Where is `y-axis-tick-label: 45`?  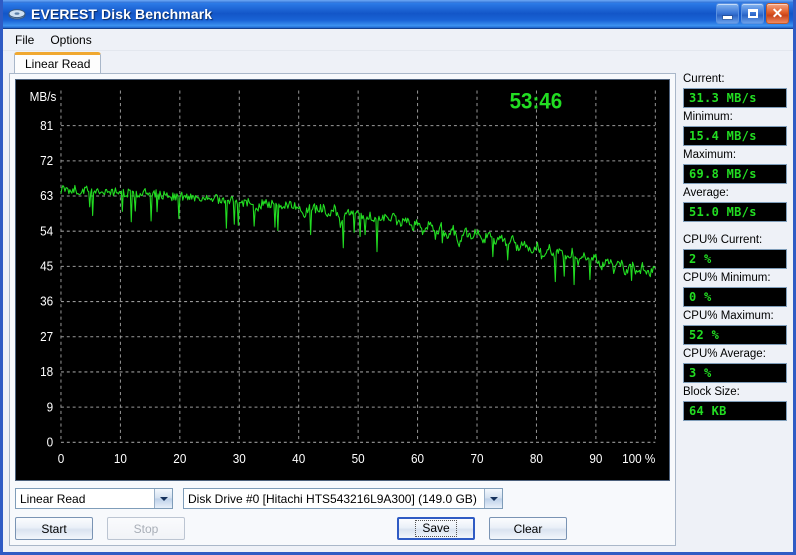 y-axis-tick-label: 45 is located at coordinates (46, 266).